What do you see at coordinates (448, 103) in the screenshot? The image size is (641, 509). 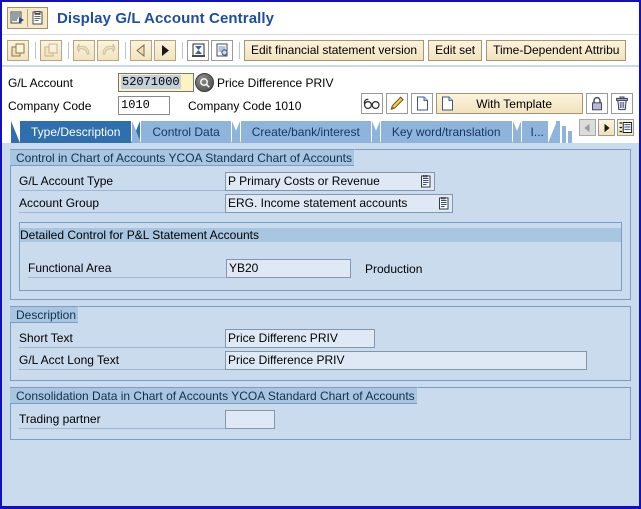 I see `page-icon` at bounding box center [448, 103].